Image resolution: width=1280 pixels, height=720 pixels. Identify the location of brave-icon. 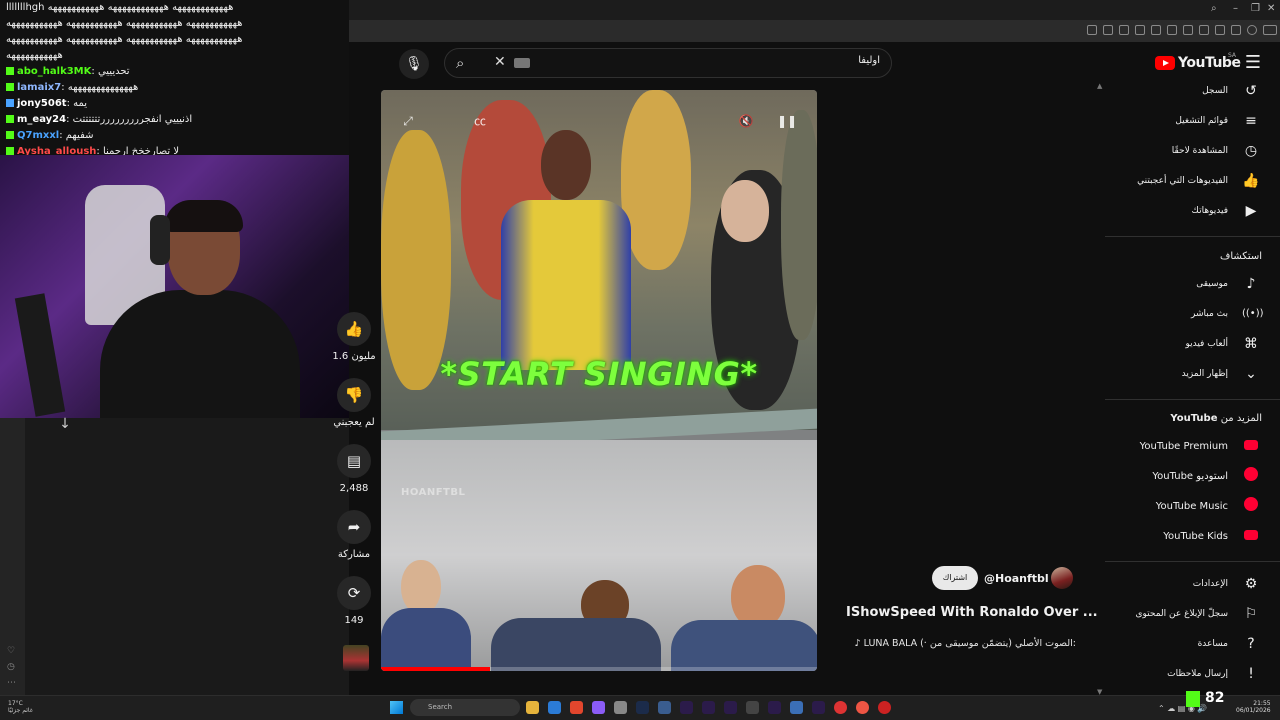
(576, 707).